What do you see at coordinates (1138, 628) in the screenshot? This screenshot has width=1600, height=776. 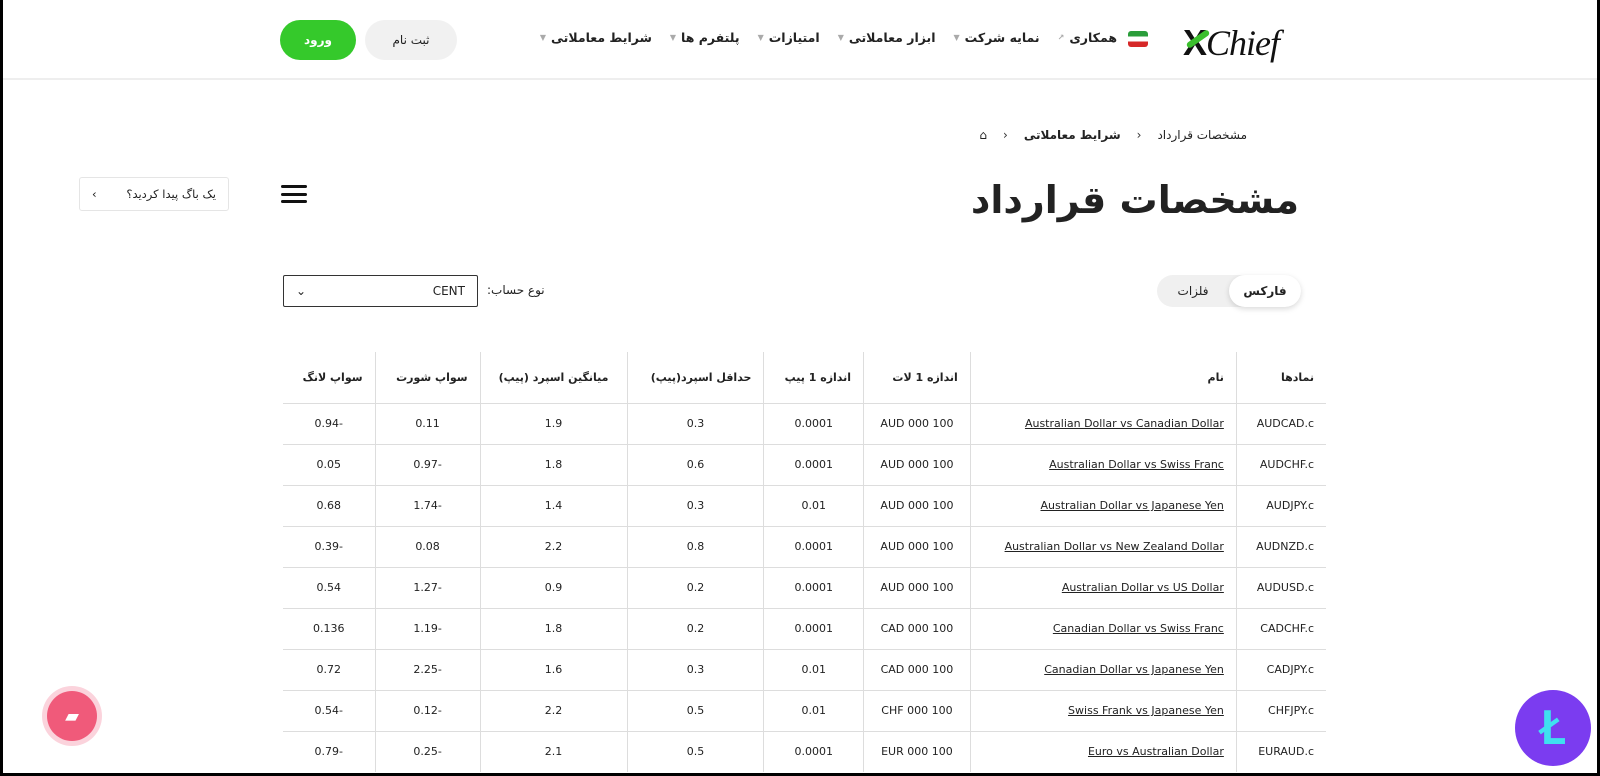 I see `instrument-link: Canadian Dollar vs Swiss Franc` at bounding box center [1138, 628].